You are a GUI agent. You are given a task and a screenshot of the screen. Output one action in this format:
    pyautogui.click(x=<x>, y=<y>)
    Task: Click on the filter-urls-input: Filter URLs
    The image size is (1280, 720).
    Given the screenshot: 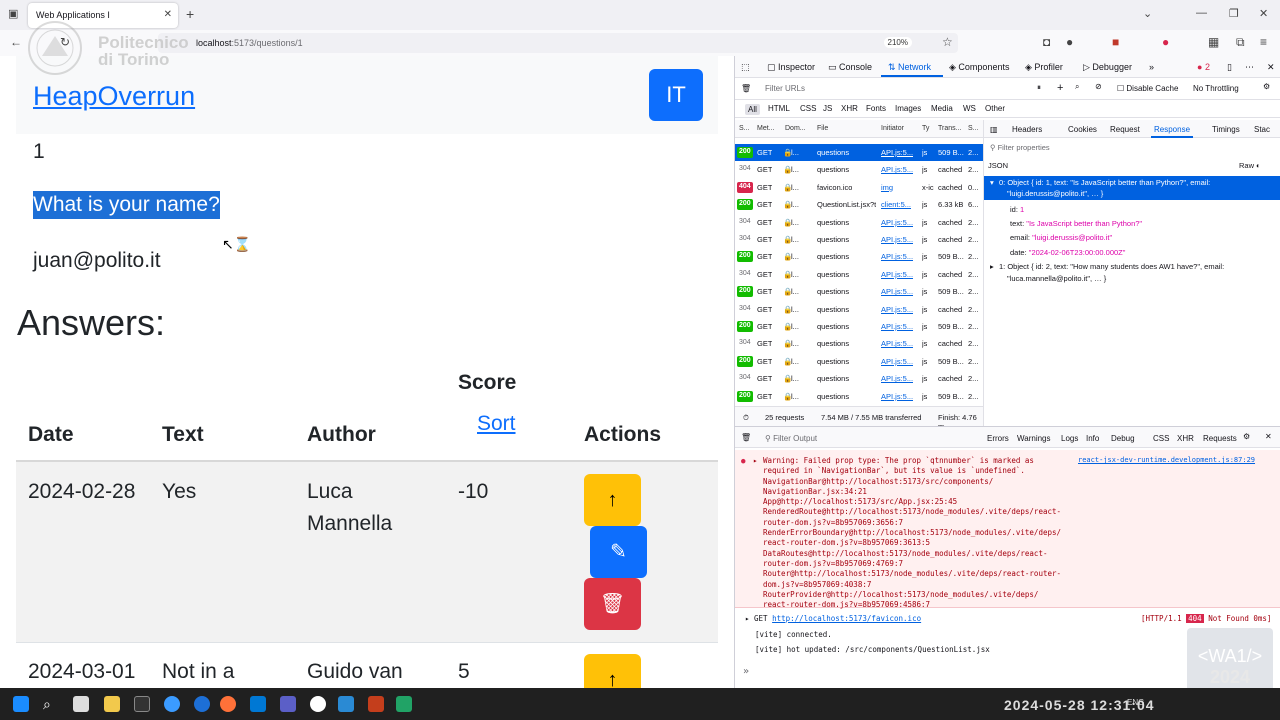 What is the action you would take?
    pyautogui.click(x=785, y=88)
    